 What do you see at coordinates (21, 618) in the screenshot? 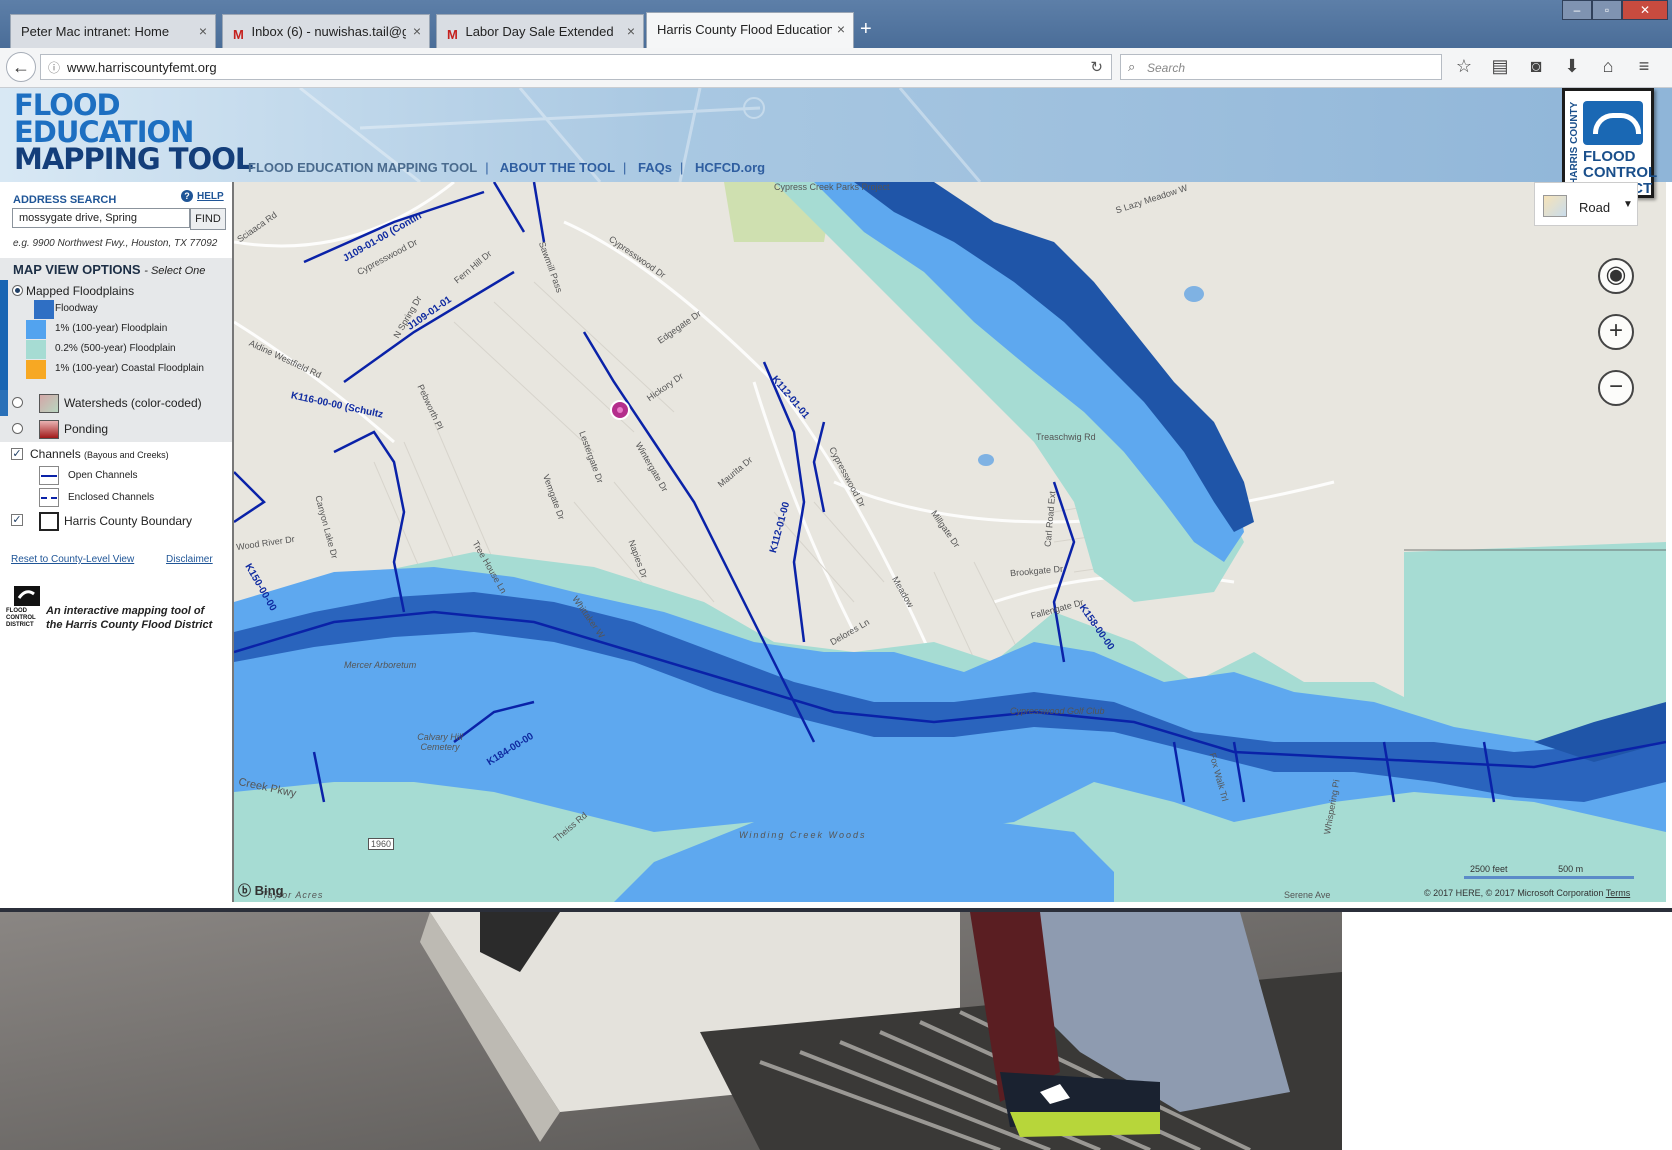
I see `footer-logo-line: CONTROL` at bounding box center [21, 618].